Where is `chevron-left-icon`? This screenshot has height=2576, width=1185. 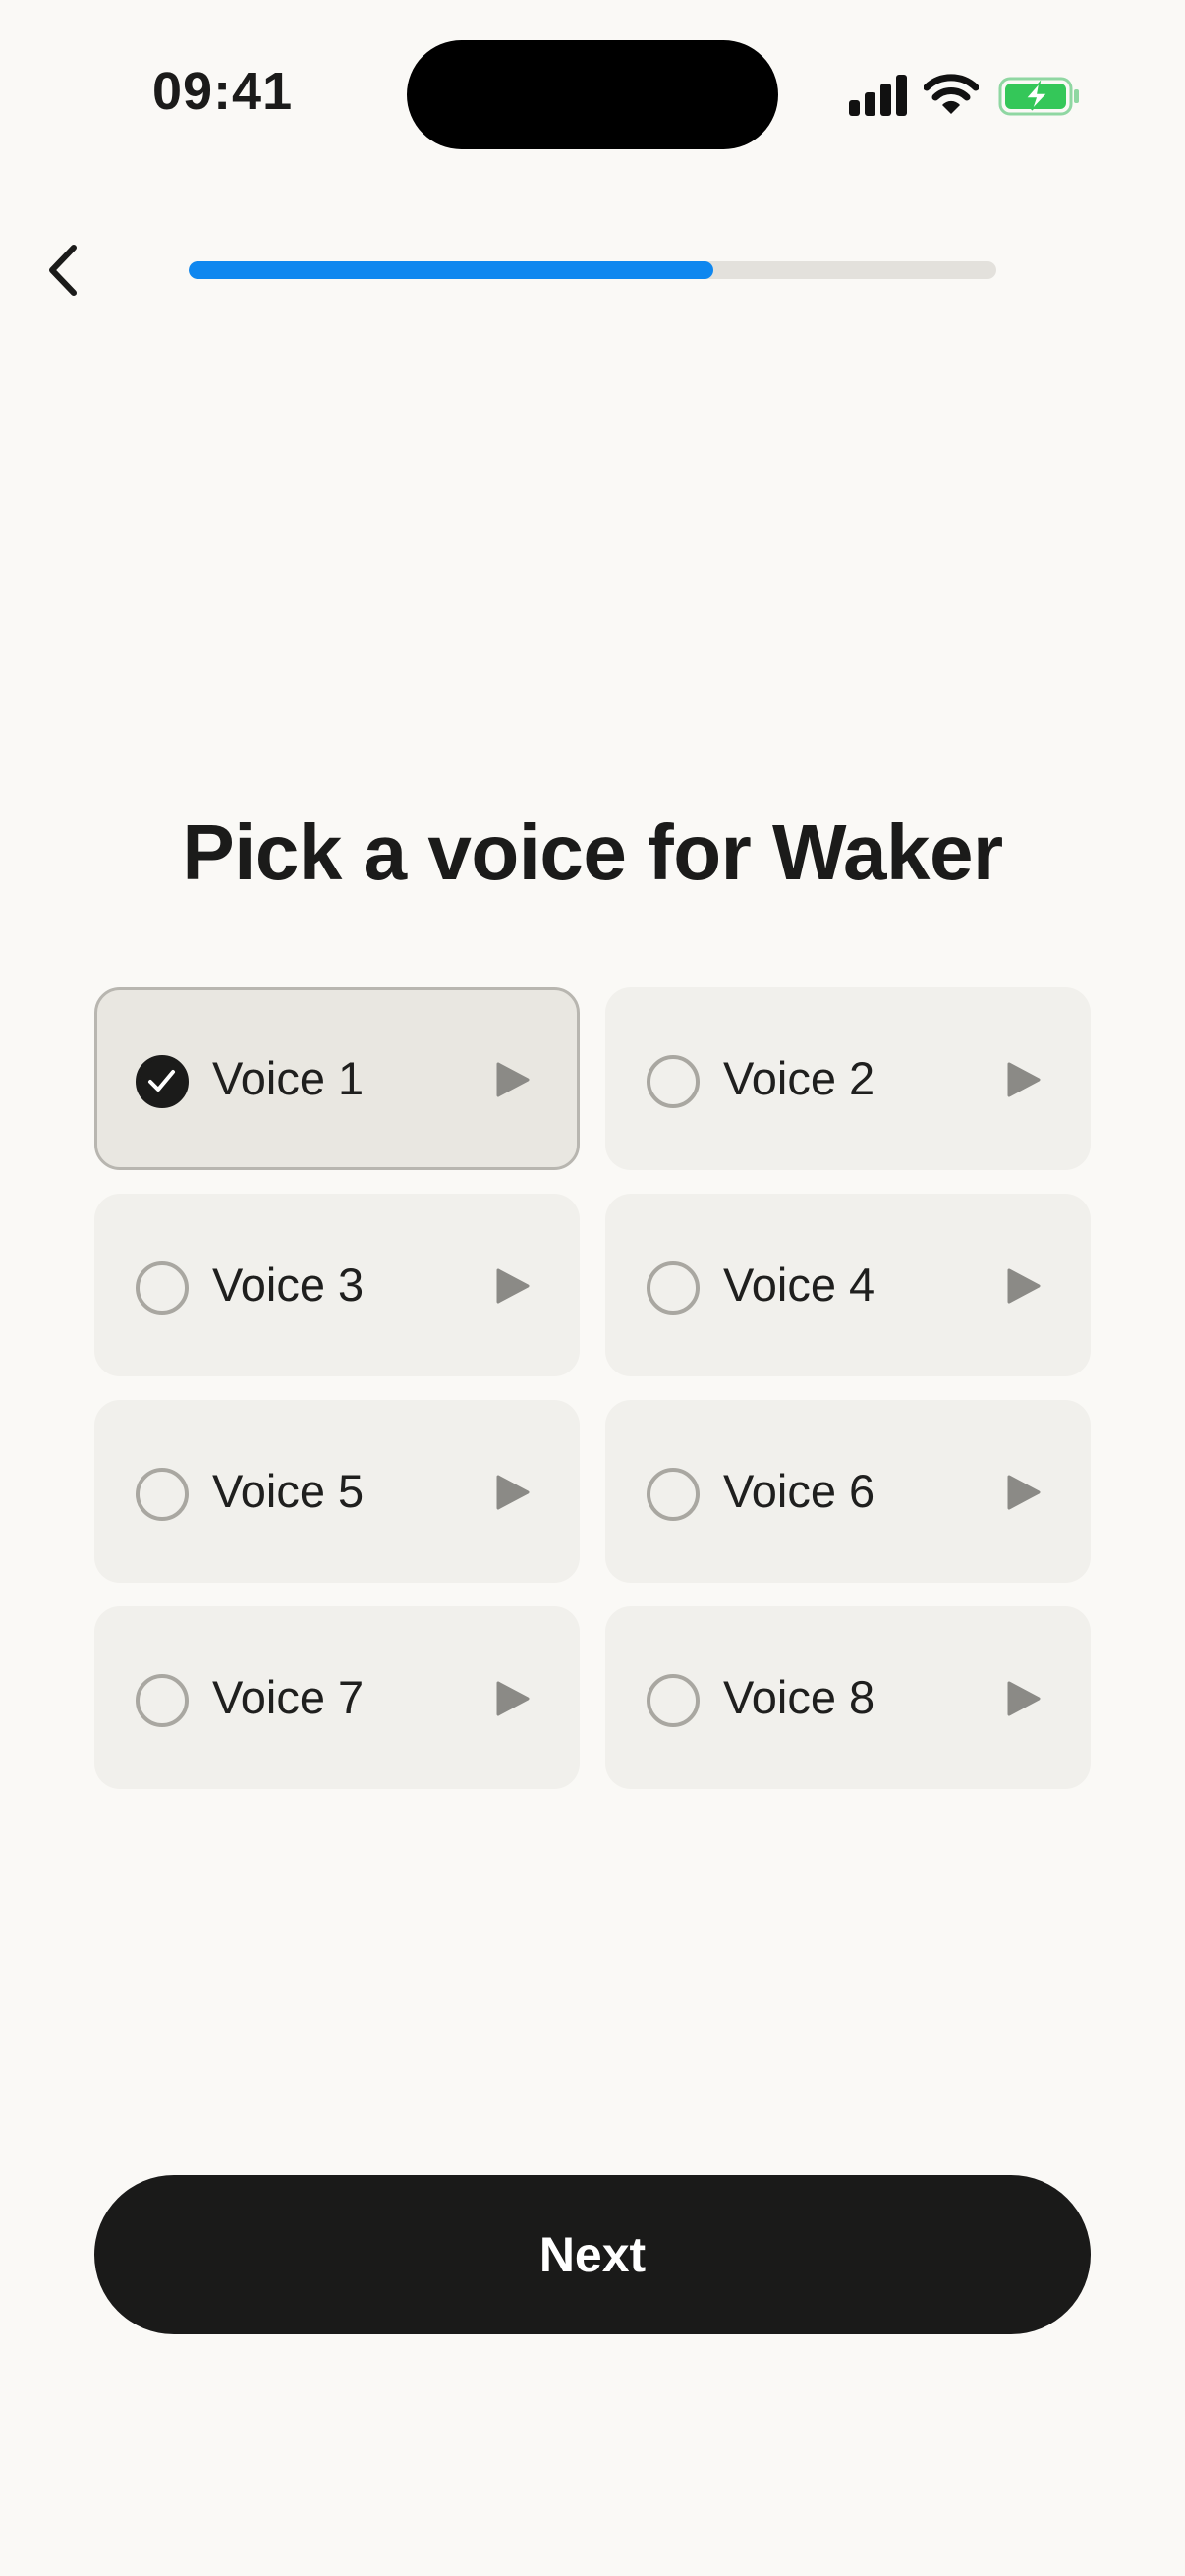
chevron-left-icon is located at coordinates (63, 270).